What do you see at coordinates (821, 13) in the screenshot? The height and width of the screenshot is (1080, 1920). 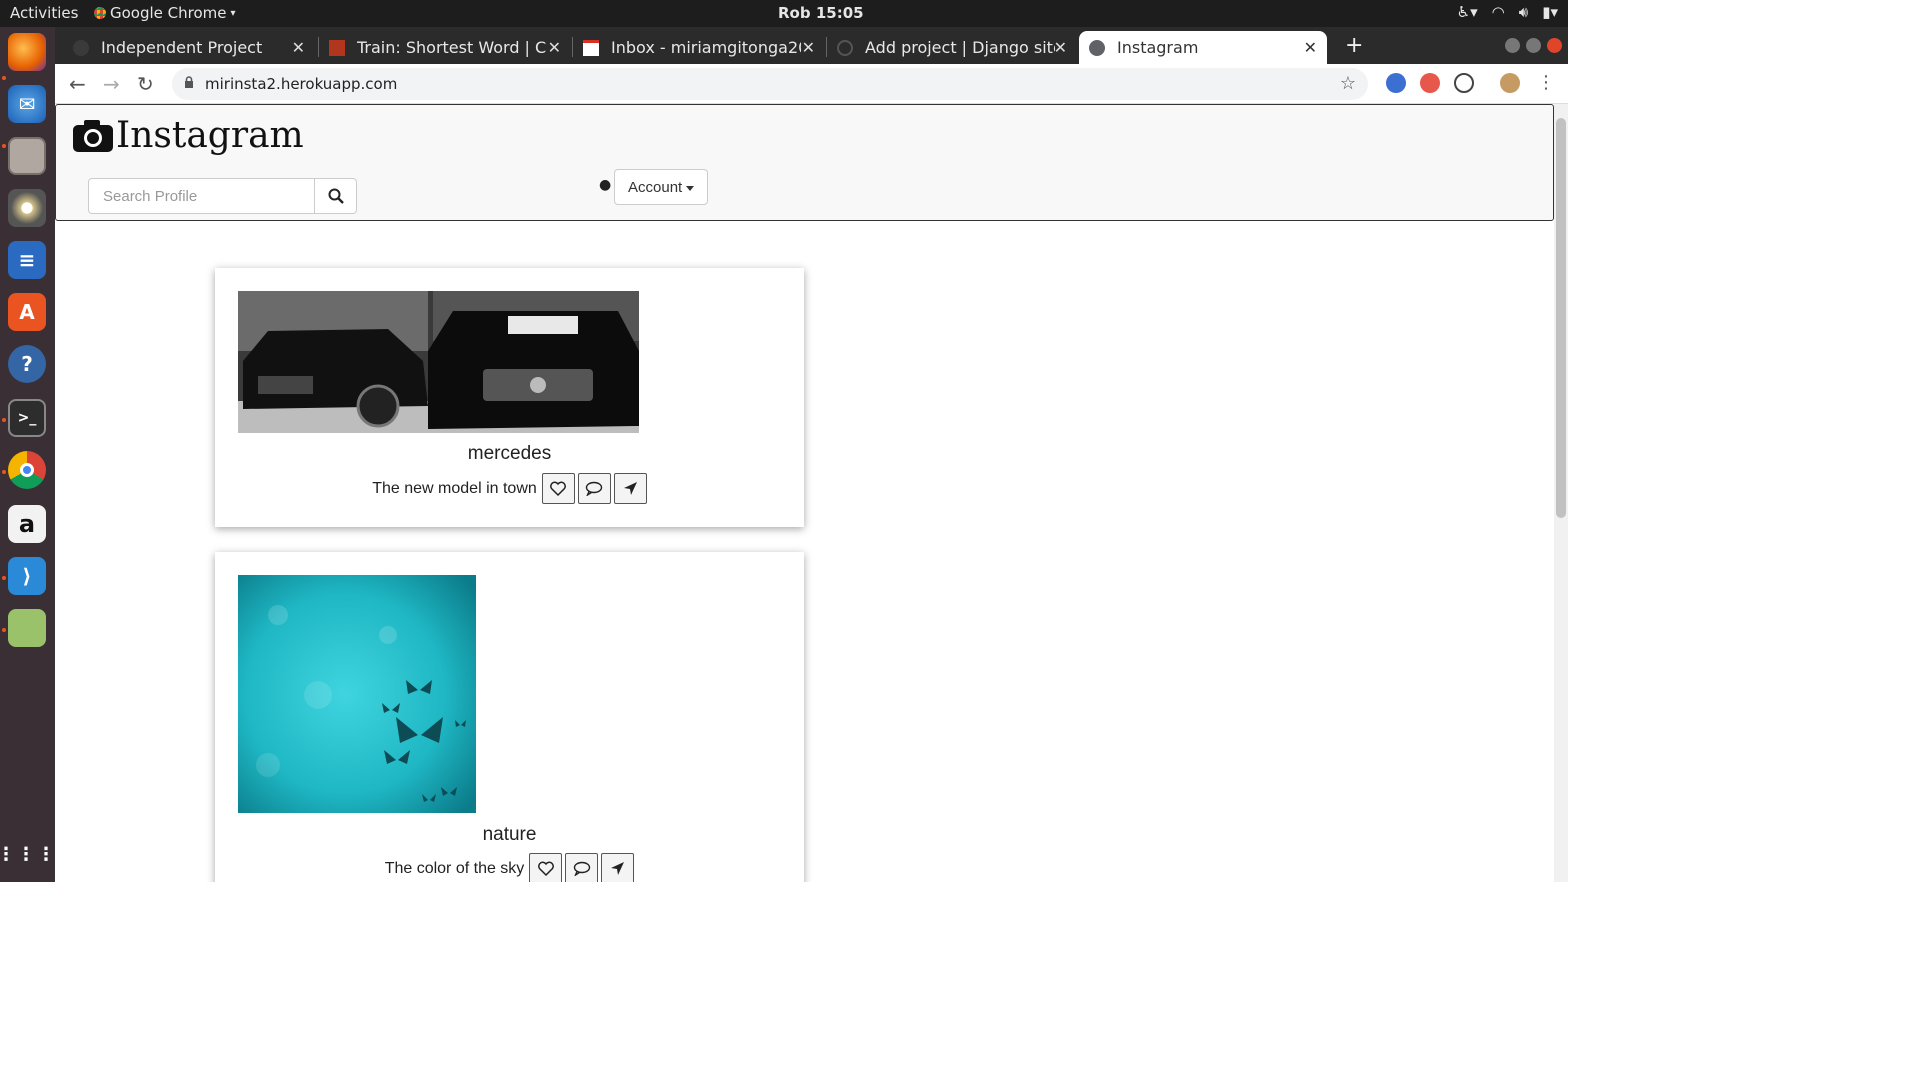 I see `clock: Rob 15:05` at bounding box center [821, 13].